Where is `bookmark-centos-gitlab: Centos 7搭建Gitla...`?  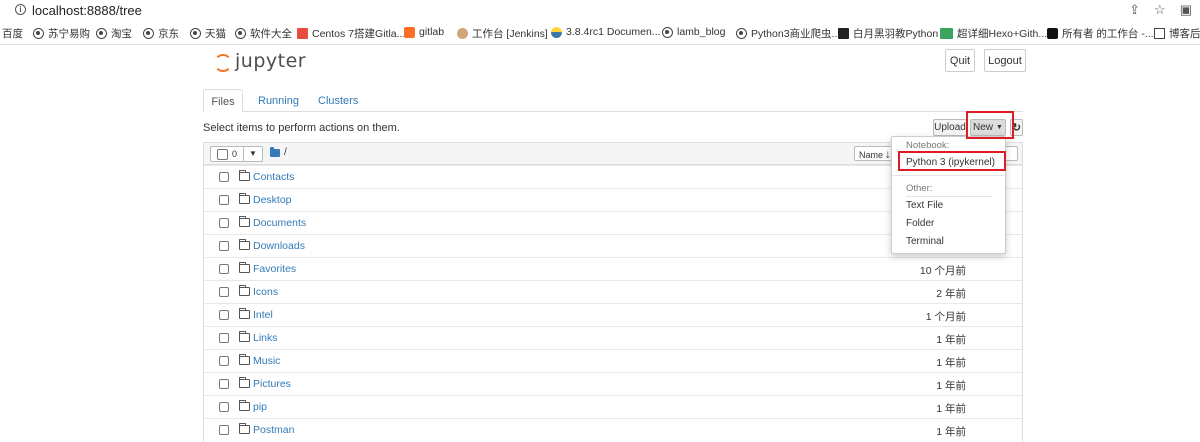 bookmark-centos-gitlab: Centos 7搭建Gitla... is located at coordinates (351, 33).